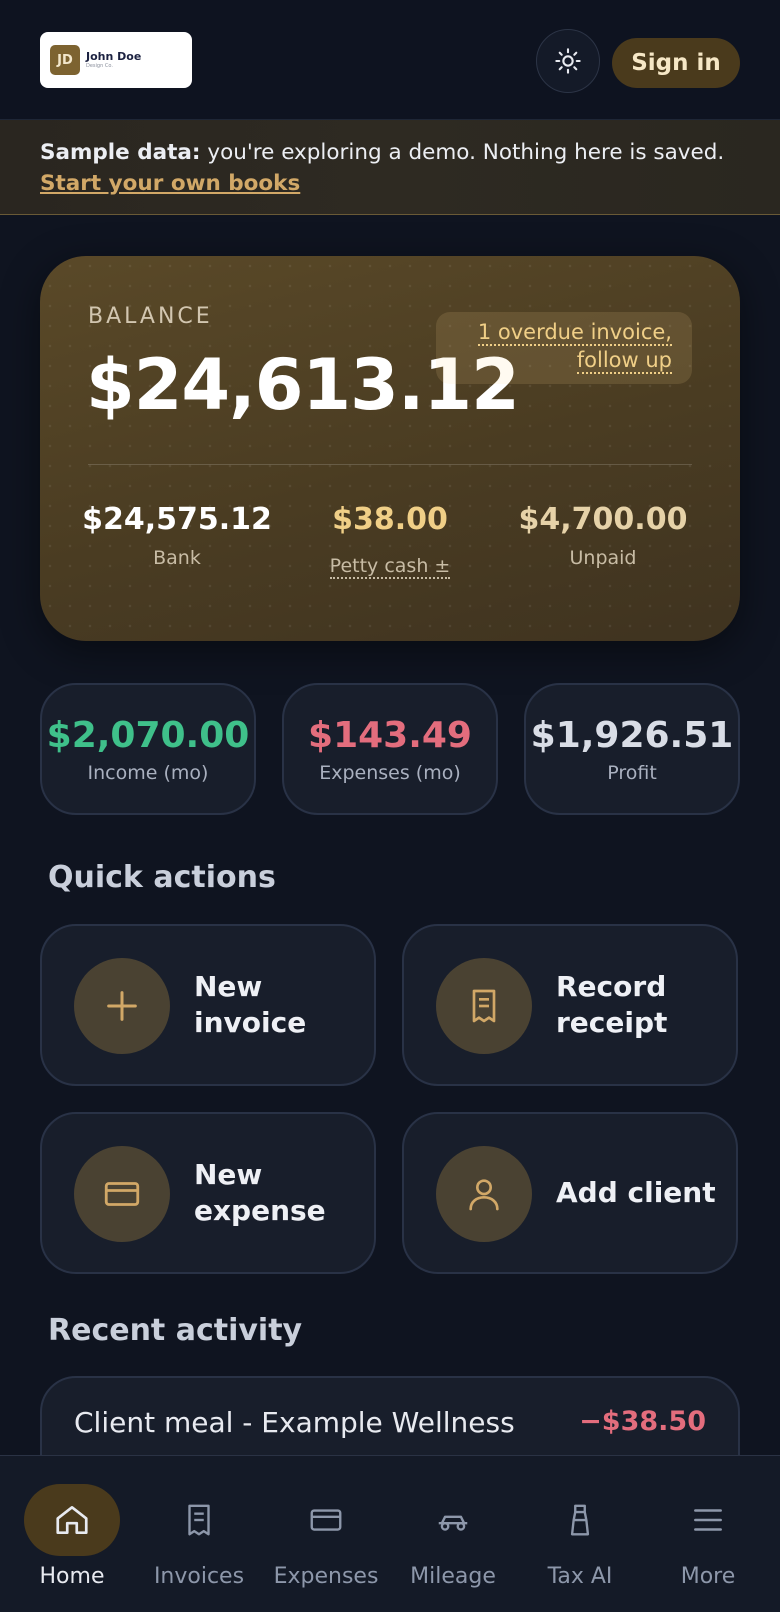 This screenshot has height=1612, width=780. Describe the element at coordinates (326, 1576) in the screenshot. I see `nav-expenses-label: Expenses` at that location.